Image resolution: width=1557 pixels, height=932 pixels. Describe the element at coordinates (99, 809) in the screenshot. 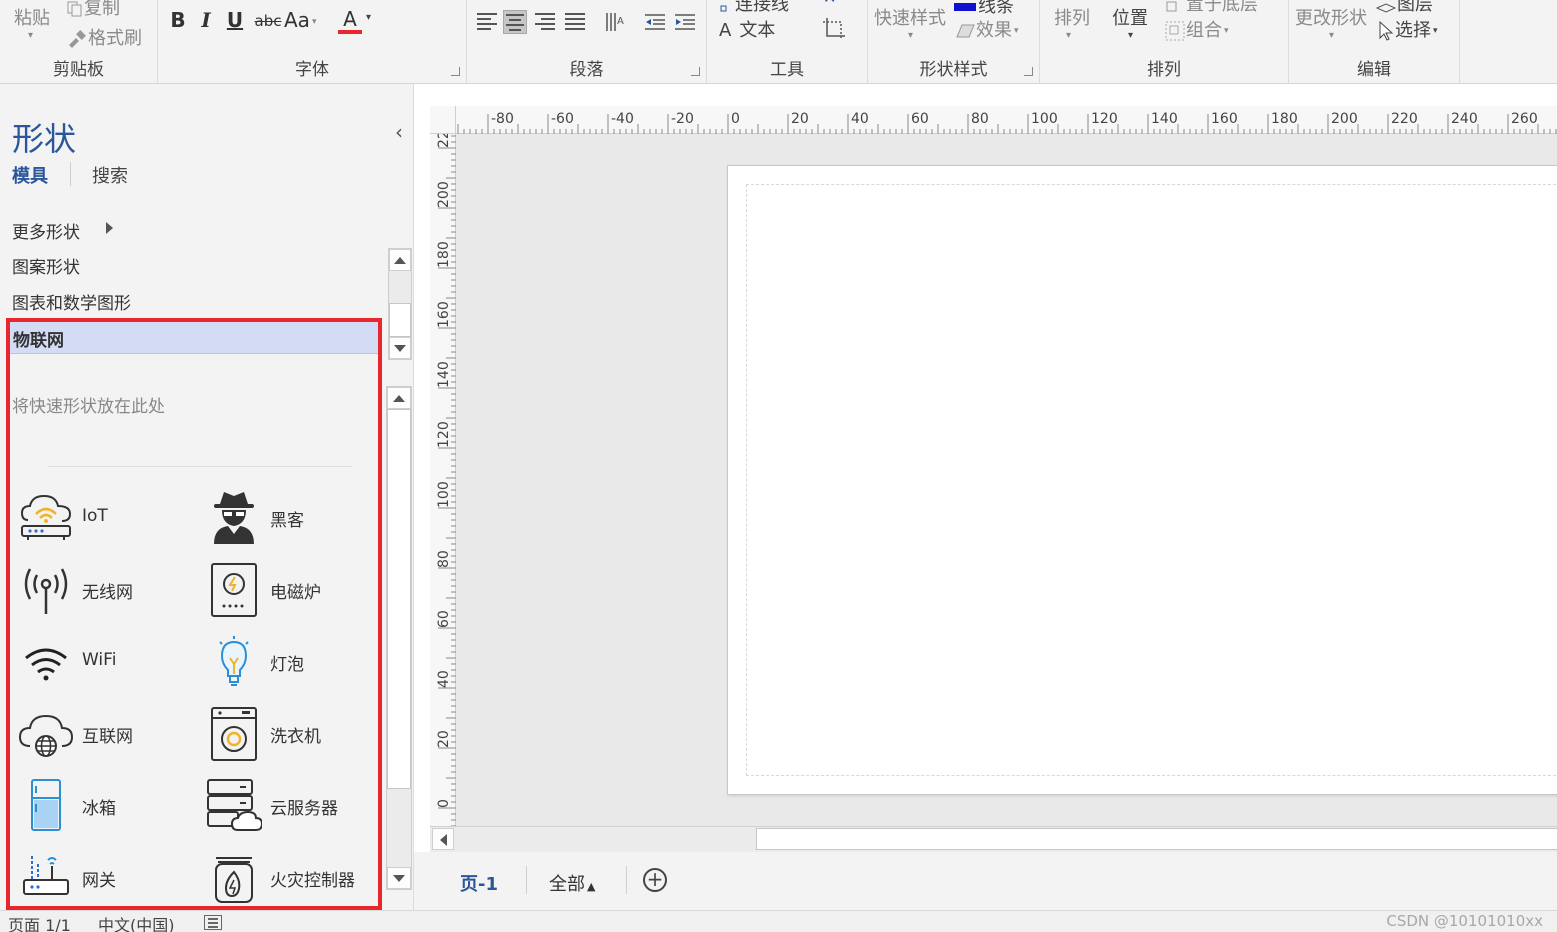

I see `shape-label: 冰箱` at that location.